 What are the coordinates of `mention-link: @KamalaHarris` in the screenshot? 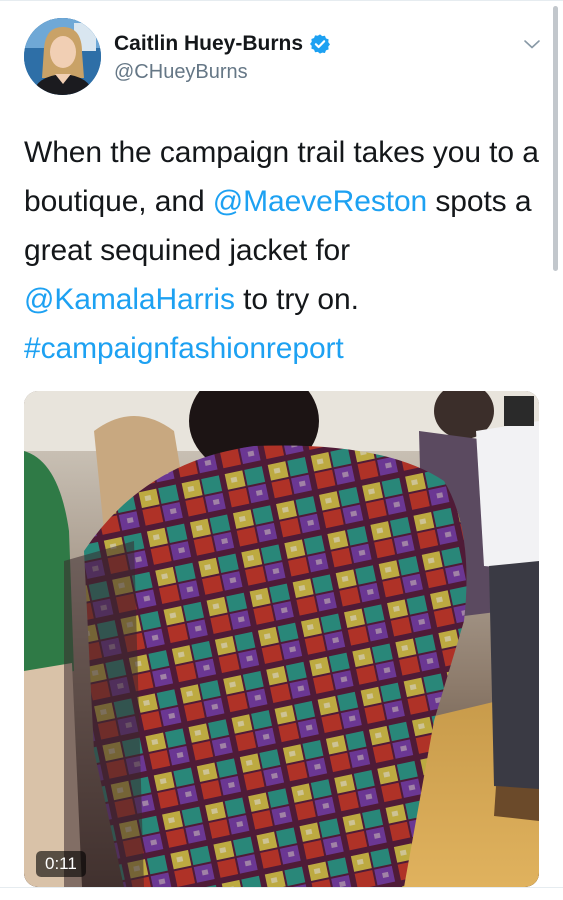 It's located at (129, 299).